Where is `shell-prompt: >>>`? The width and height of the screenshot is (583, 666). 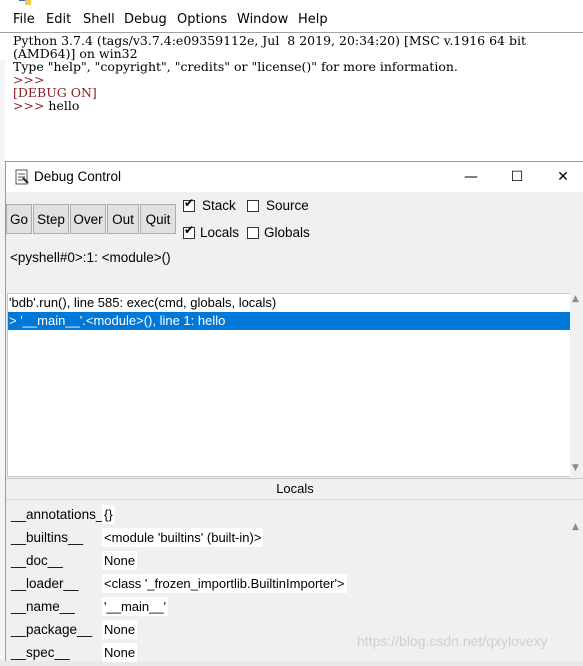 shell-prompt: >>> is located at coordinates (31, 105).